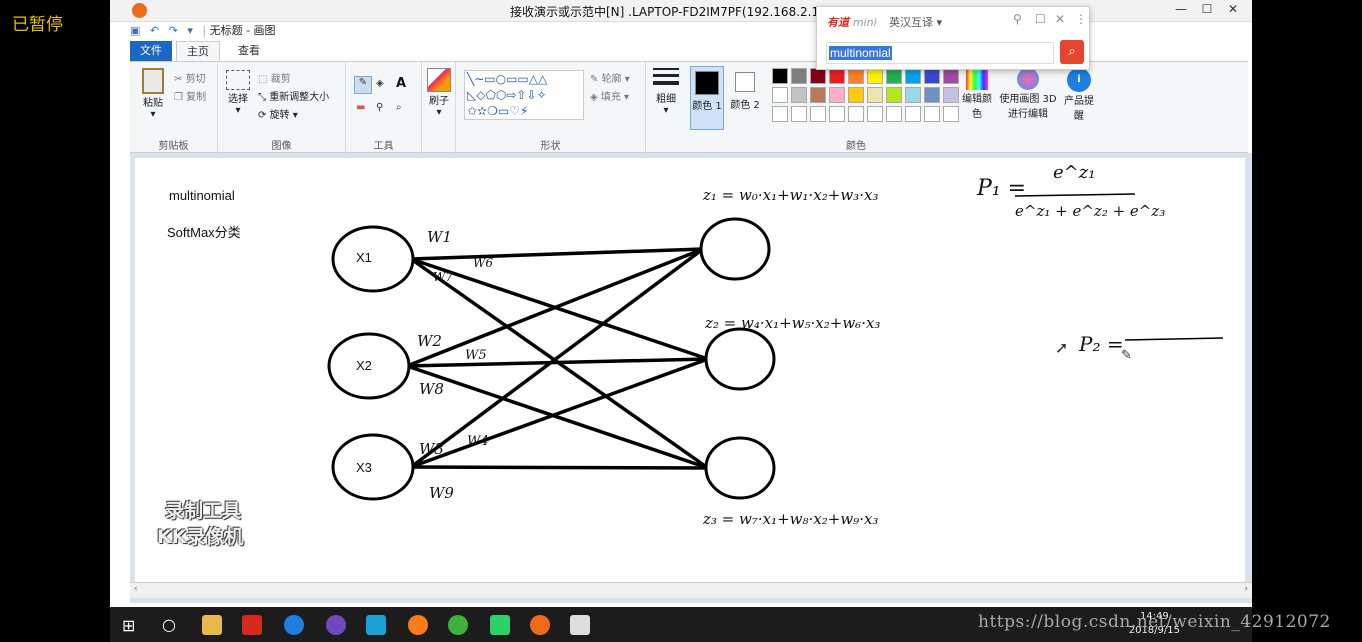 The height and width of the screenshot is (642, 1362). What do you see at coordinates (1081, 19) in the screenshot?
I see `more-icon: ⋮` at bounding box center [1081, 19].